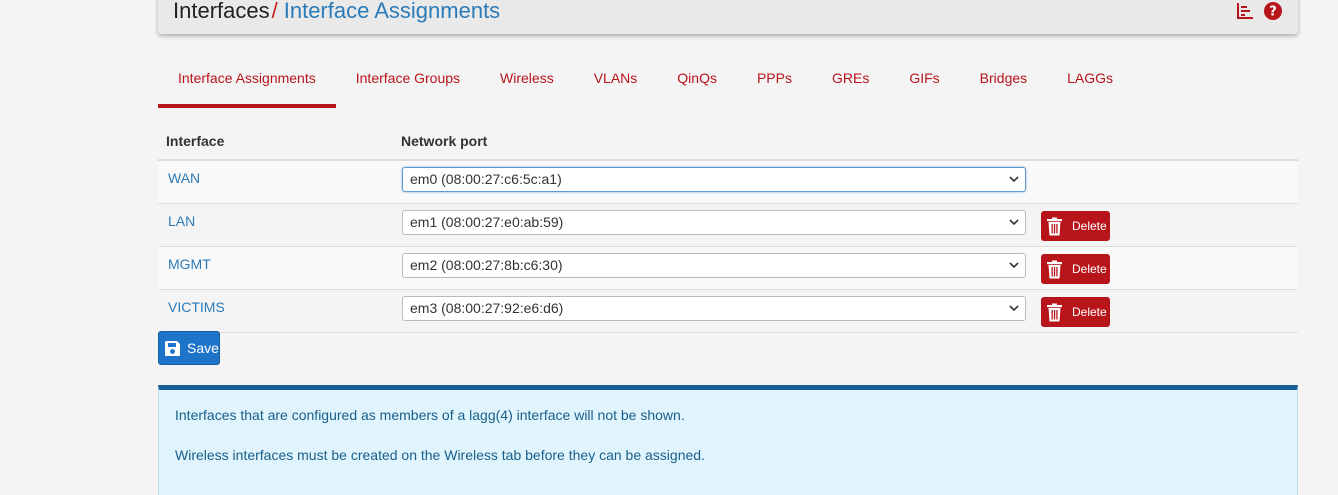 The height and width of the screenshot is (495, 1338). I want to click on breadcrumb: Interfaces/ Interface Assignments, so click(336, 12).